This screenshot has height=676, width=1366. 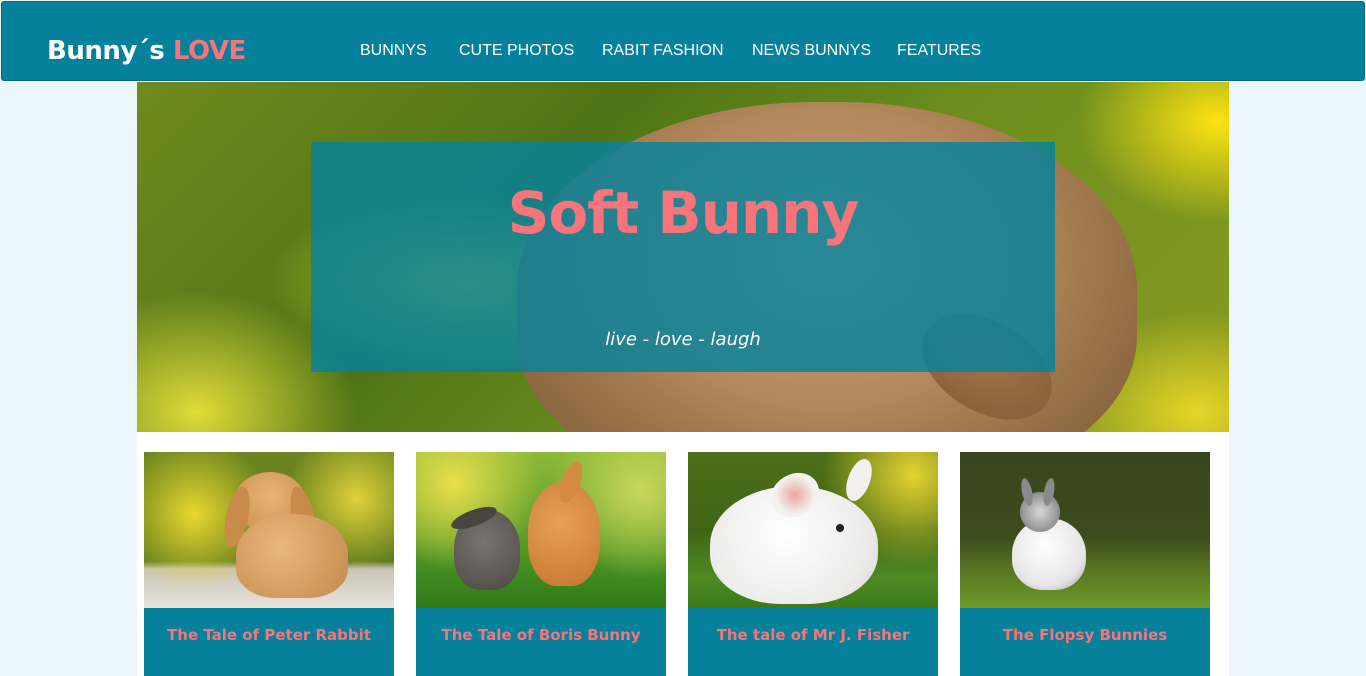 I want to click on card-footer: The tale of Mr J. Fisher, so click(x=813, y=642).